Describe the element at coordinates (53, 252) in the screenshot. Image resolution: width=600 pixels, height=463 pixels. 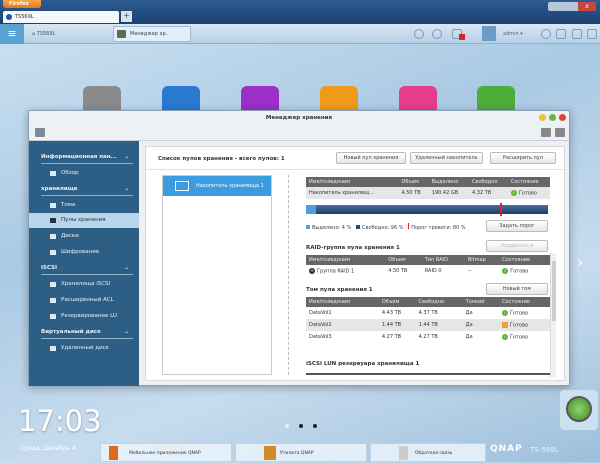
I see `key-icon` at that location.